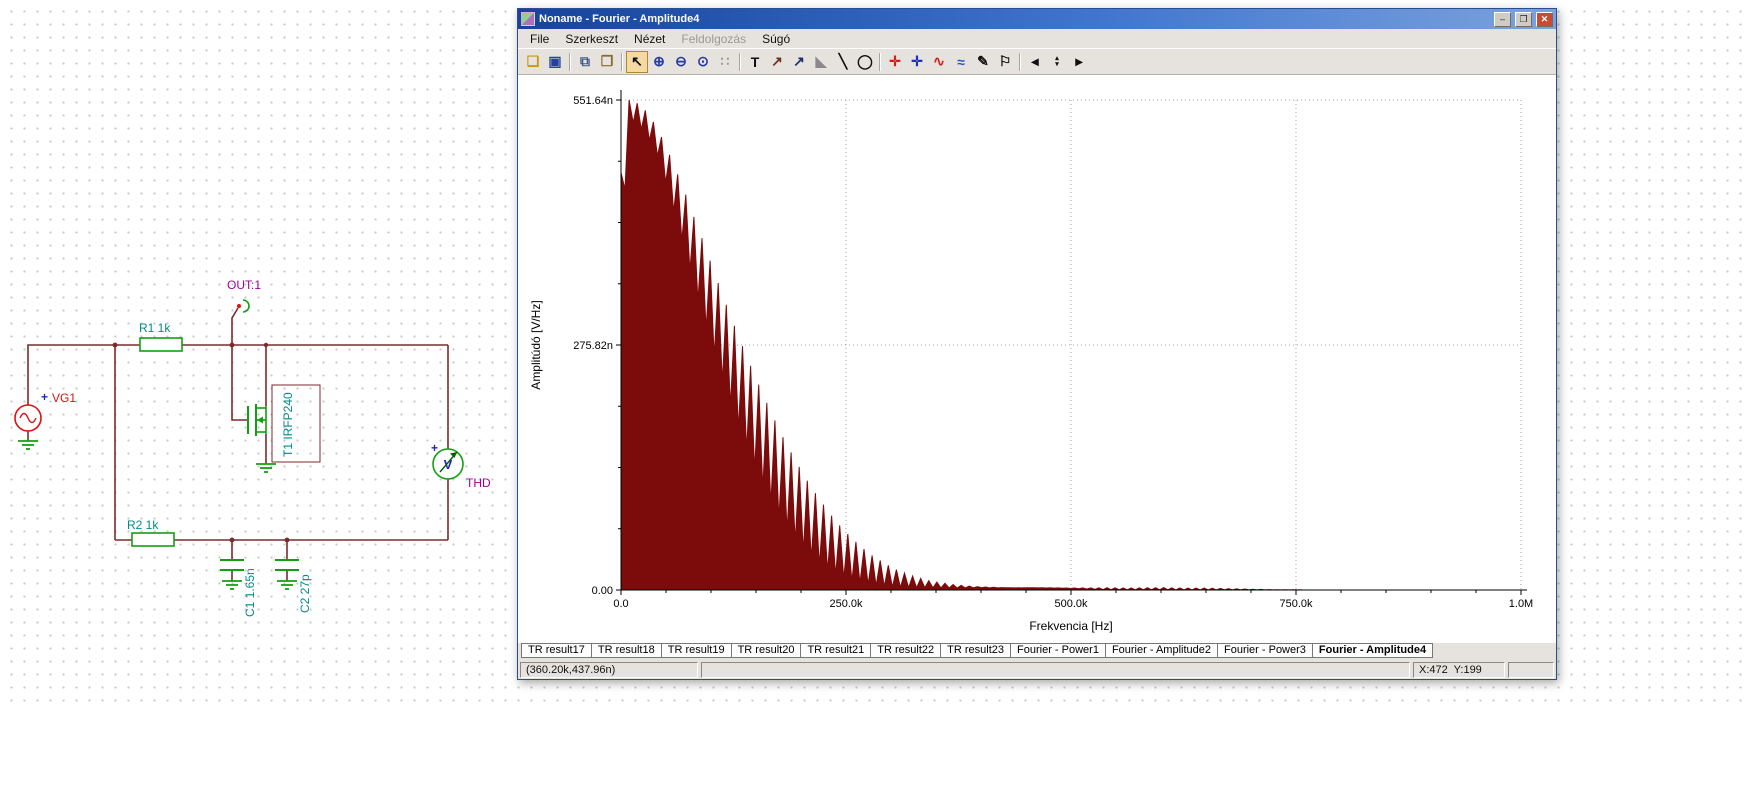 Image resolution: width=1744 pixels, height=786 pixels. What do you see at coordinates (461, 465) in the screenshot?
I see `thd-voltmeter: V + THD` at bounding box center [461, 465].